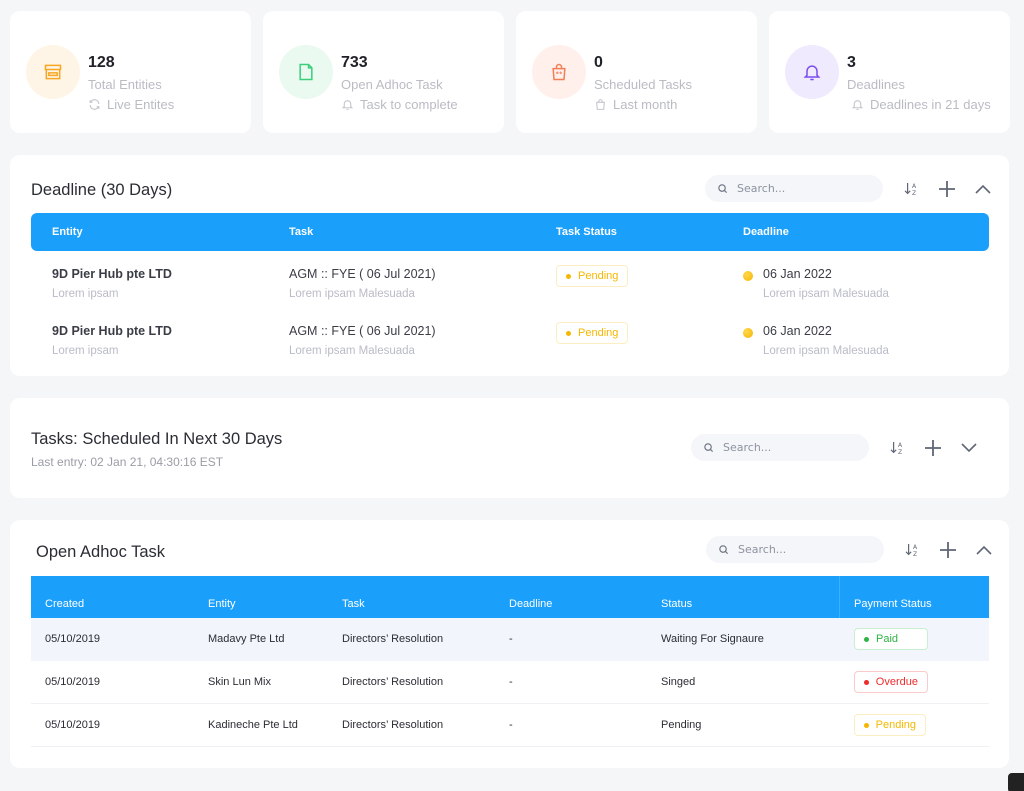 This screenshot has height=791, width=1024. What do you see at coordinates (141, 104) in the screenshot?
I see `stat-sub-text: Live Entites` at bounding box center [141, 104].